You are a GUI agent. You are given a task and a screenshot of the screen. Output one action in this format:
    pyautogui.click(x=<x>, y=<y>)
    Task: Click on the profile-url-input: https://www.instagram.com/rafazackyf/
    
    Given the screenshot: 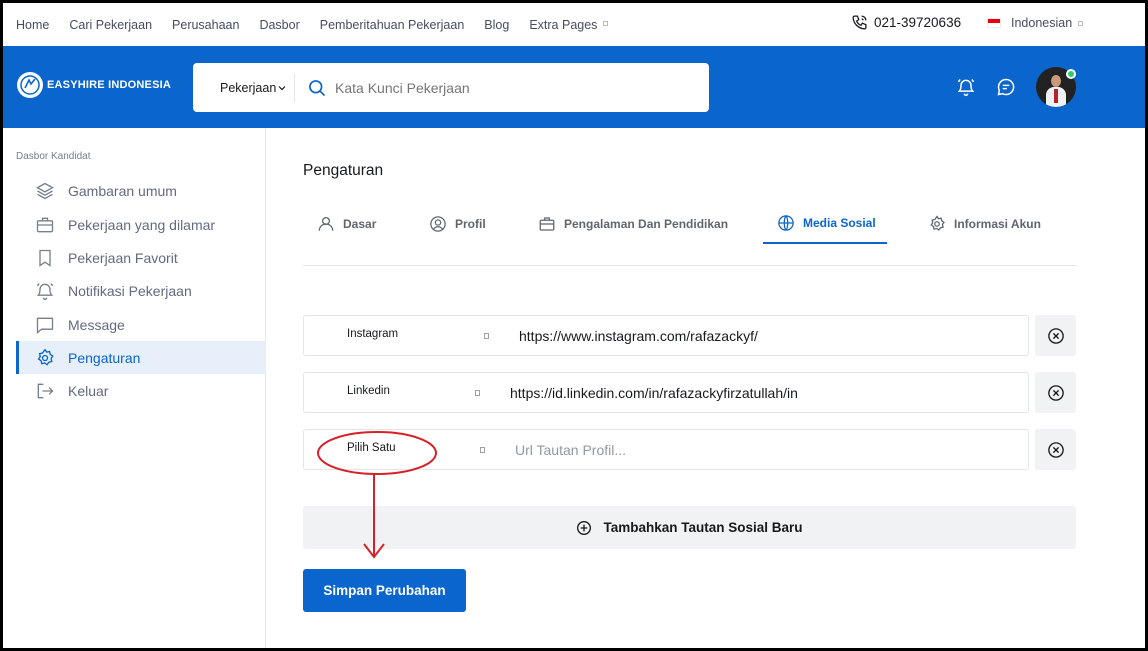 What is the action you would take?
    pyautogui.click(x=638, y=336)
    